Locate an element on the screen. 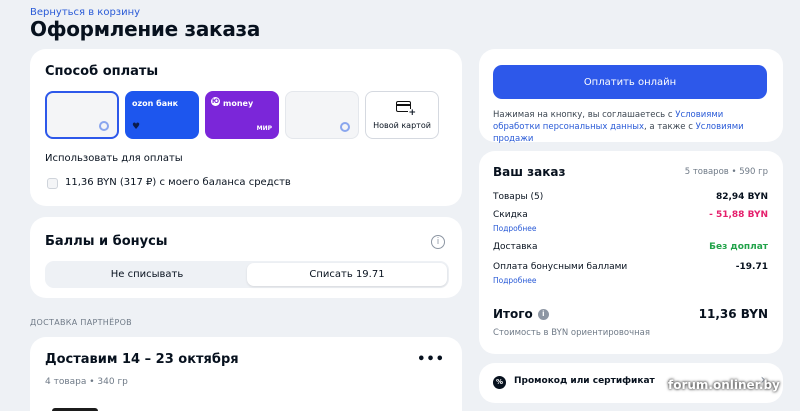  row-label: Оплата бонусными баллами is located at coordinates (560, 267).